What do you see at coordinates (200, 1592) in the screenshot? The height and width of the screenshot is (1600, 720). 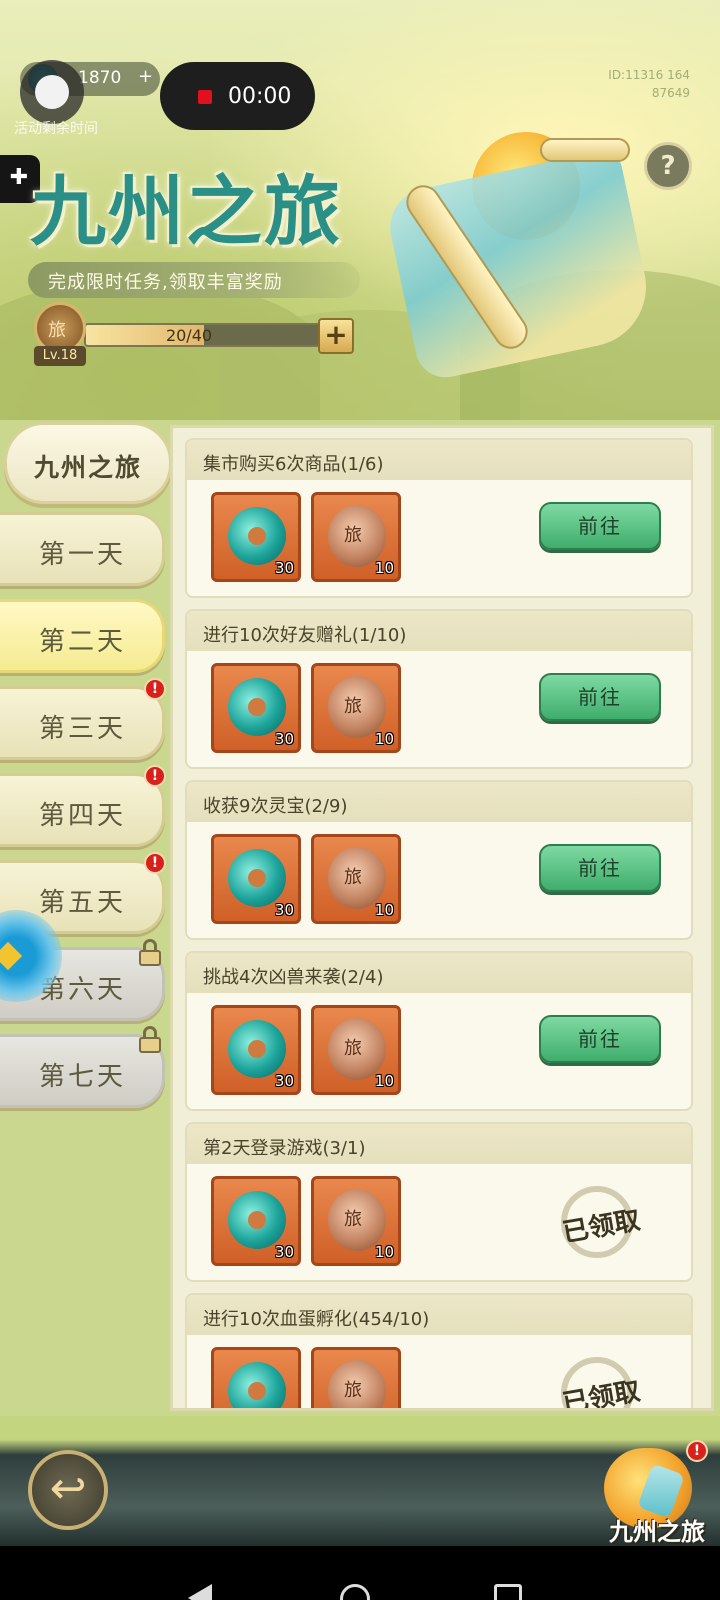 I see `nav-back-icon` at bounding box center [200, 1592].